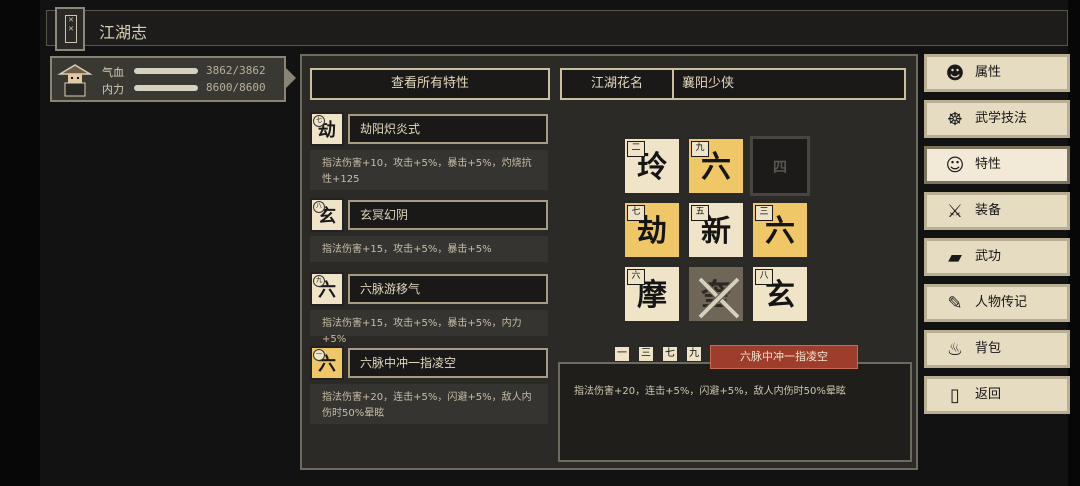 This screenshot has height=486, width=1080. I want to click on nickname-field: 江湖花名 襄阳少侠, so click(733, 84).